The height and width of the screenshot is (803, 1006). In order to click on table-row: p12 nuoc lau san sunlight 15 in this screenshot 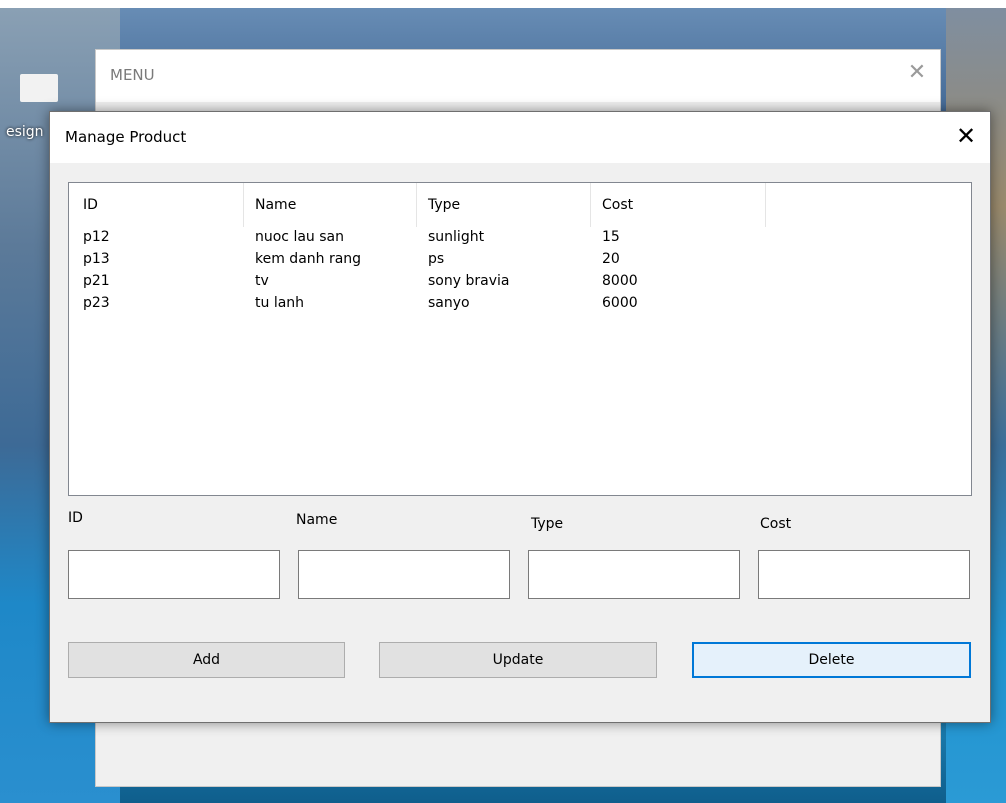, I will do `click(520, 238)`.